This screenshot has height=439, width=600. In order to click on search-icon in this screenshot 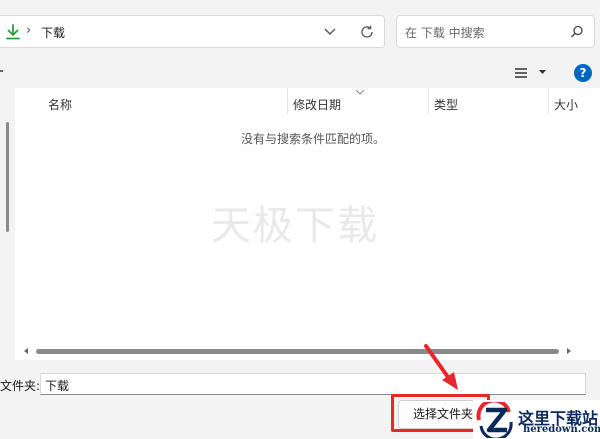, I will do `click(577, 32)`.